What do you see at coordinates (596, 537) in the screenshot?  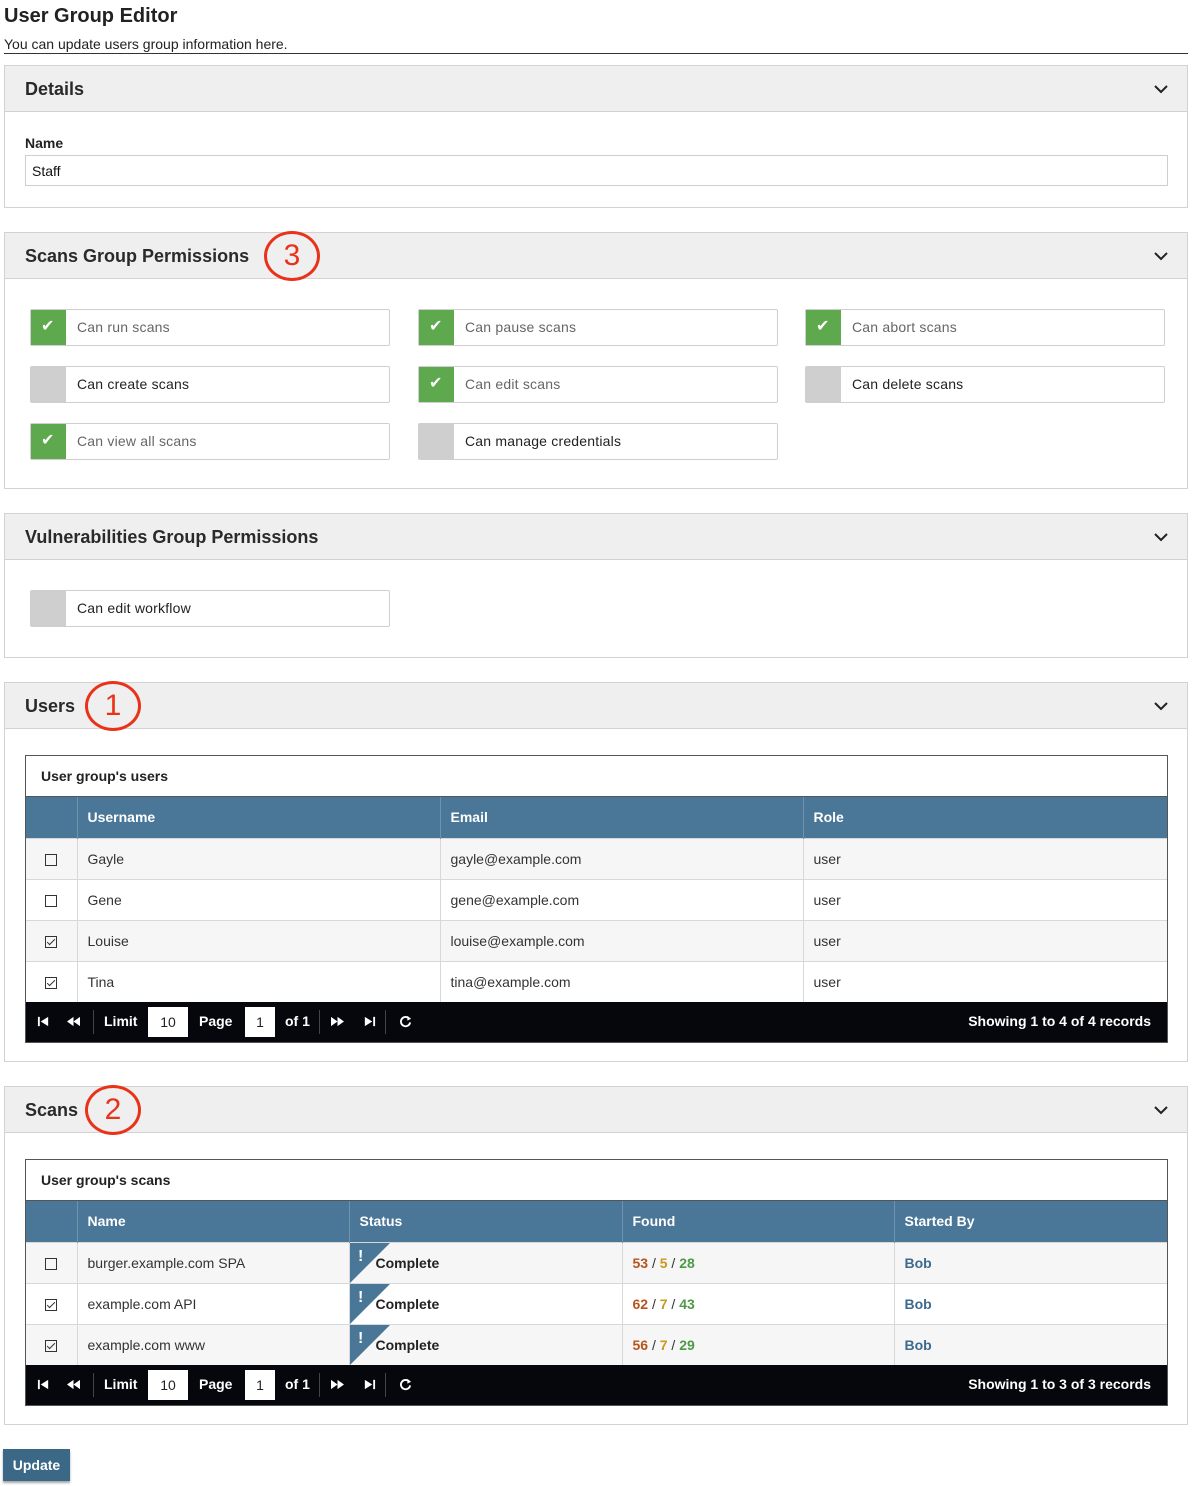 I see `vuln-permissions-header: Vulnerabilities Group Permissions` at bounding box center [596, 537].